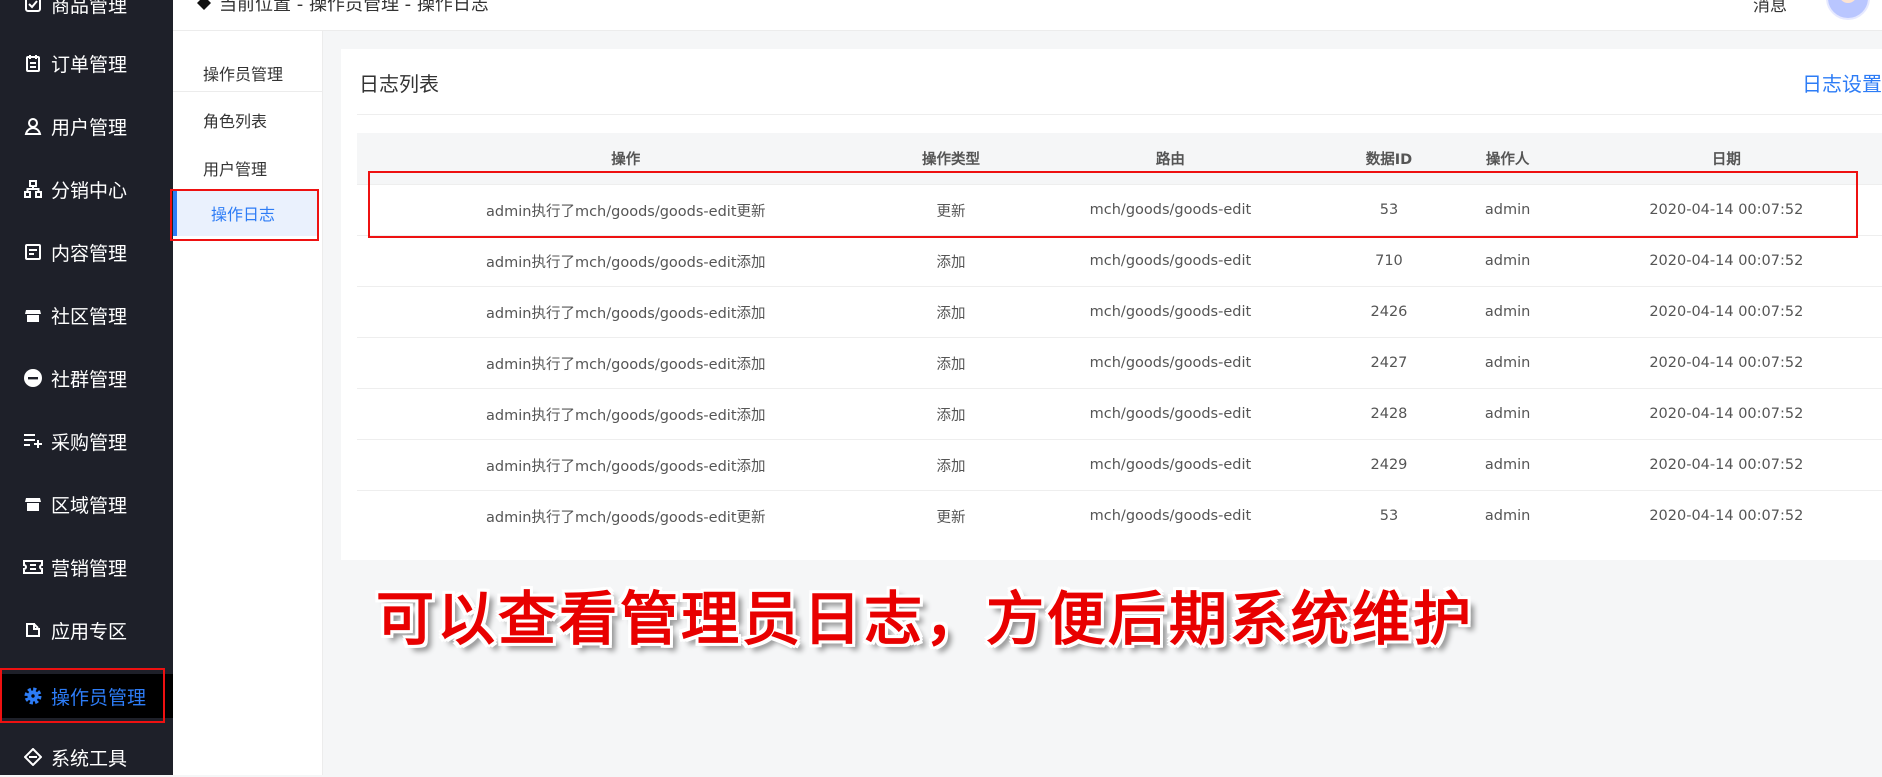  Describe the element at coordinates (235, 120) in the screenshot. I see `submenu-item-roles: 角色列表` at that location.